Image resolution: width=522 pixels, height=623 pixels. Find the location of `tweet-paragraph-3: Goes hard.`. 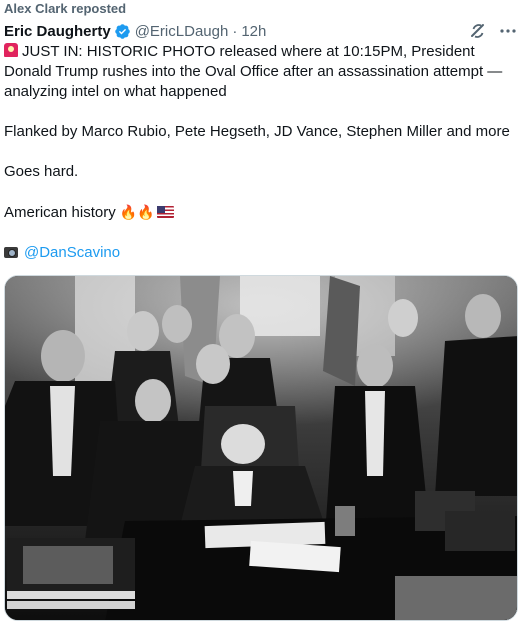

tweet-paragraph-3: Goes hard. is located at coordinates (261, 172).